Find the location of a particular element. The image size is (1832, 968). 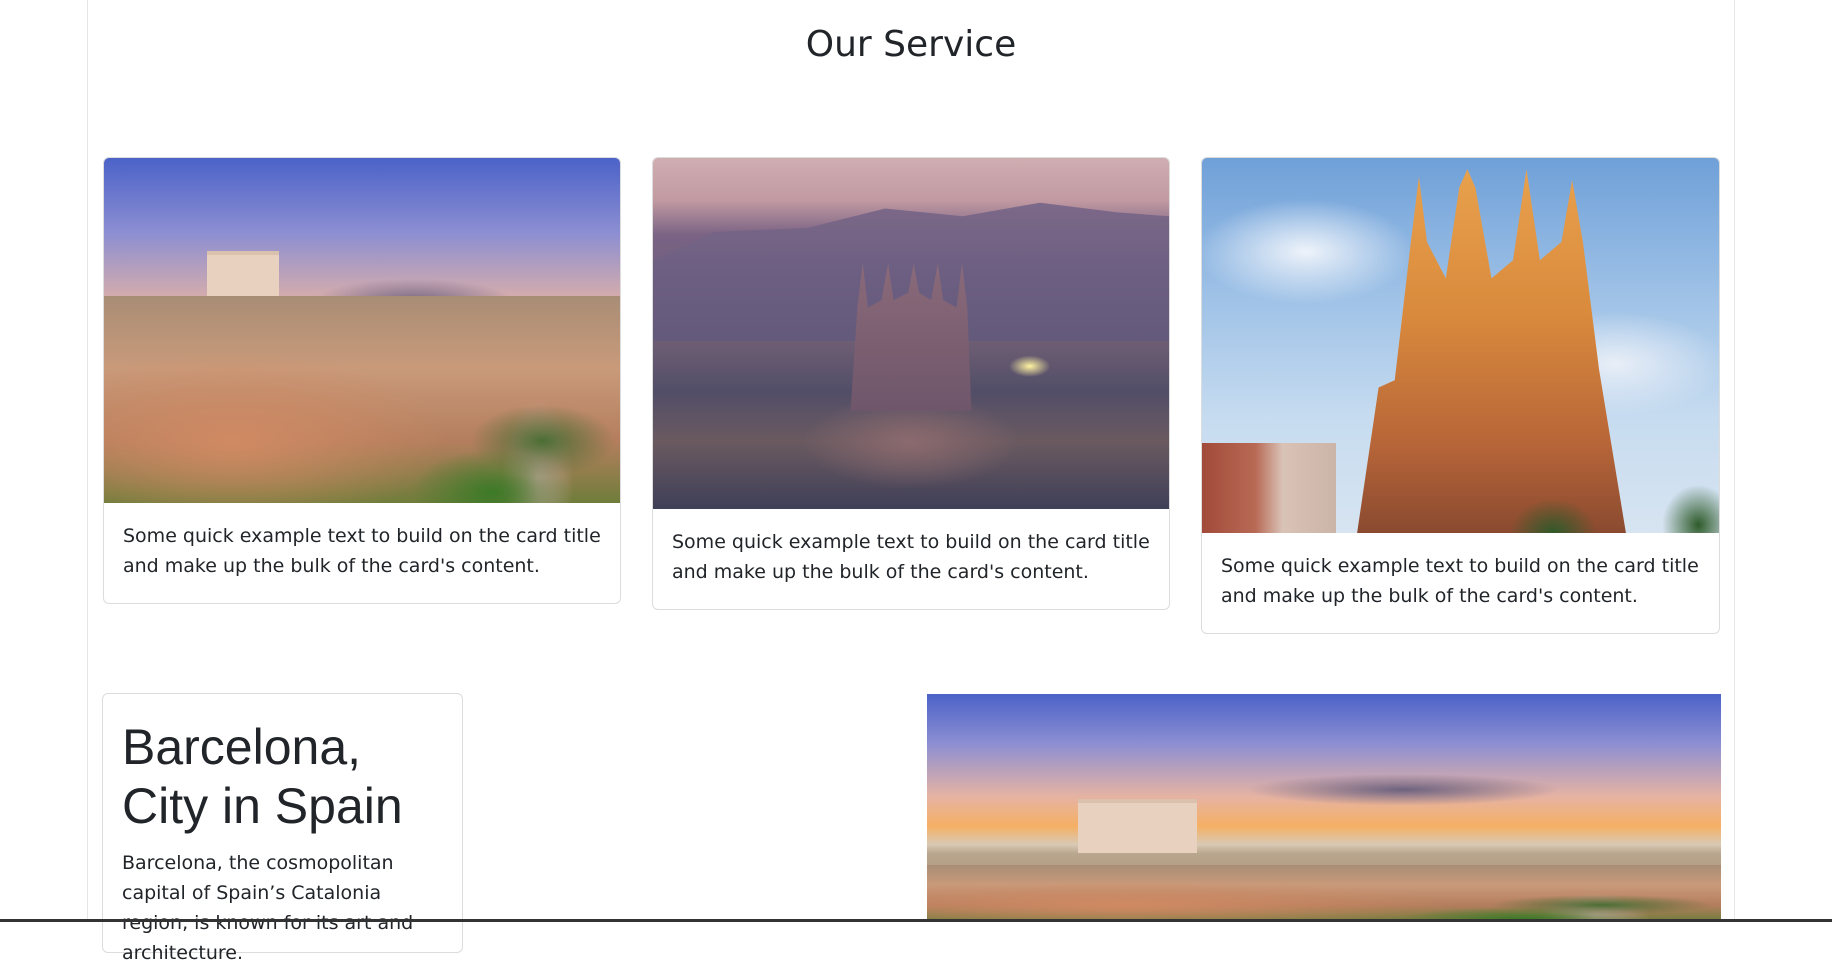

section-title: Our Service is located at coordinates (911, 44).